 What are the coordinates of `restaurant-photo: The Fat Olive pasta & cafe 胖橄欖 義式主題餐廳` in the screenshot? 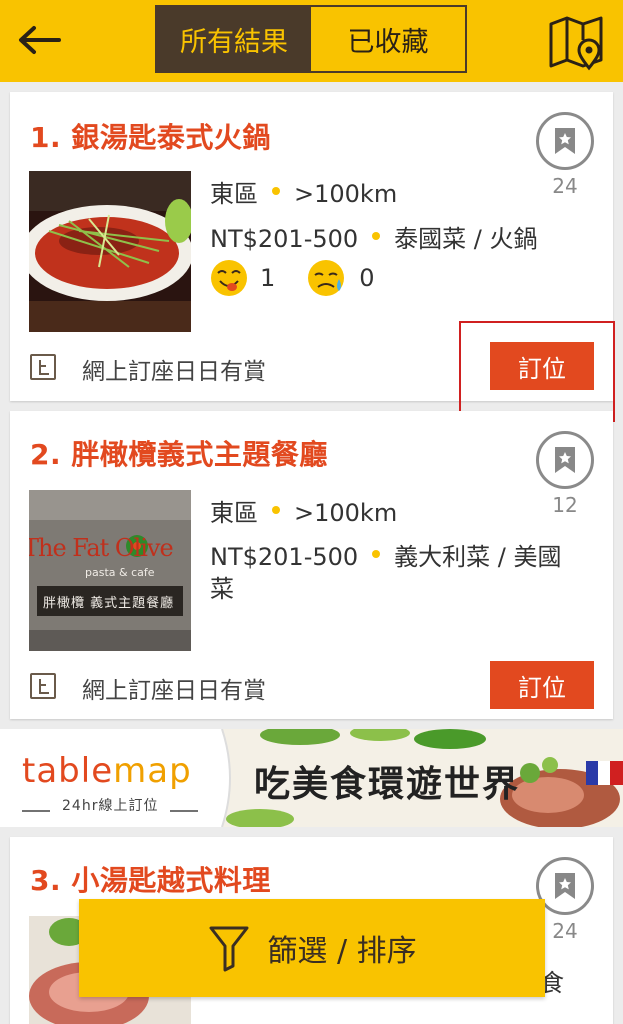 It's located at (110, 570).